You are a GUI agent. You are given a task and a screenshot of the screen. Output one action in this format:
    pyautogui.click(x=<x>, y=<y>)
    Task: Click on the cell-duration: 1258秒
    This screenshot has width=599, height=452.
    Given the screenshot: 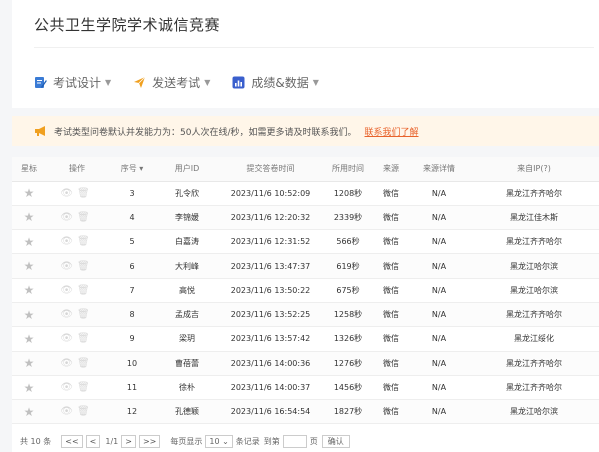 What is the action you would take?
    pyautogui.click(x=348, y=315)
    